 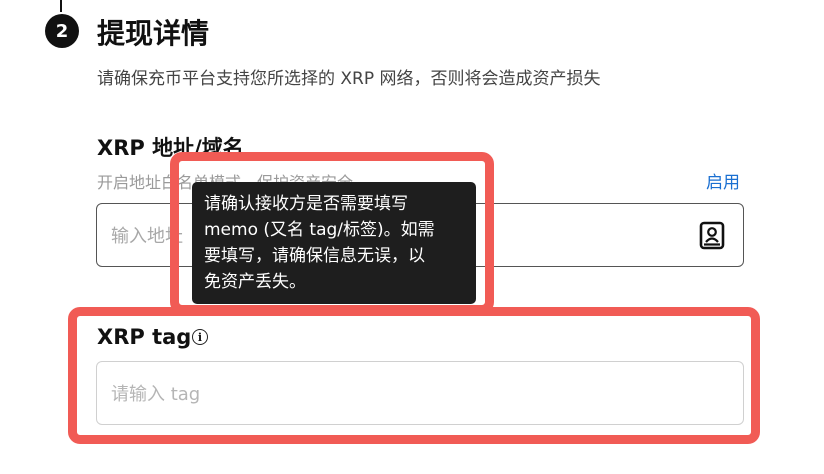 I want to click on section-subtitle: 请确保充币平台支持您所选择的 XRP 网络，否则将会造成资产损失, so click(x=349, y=79).